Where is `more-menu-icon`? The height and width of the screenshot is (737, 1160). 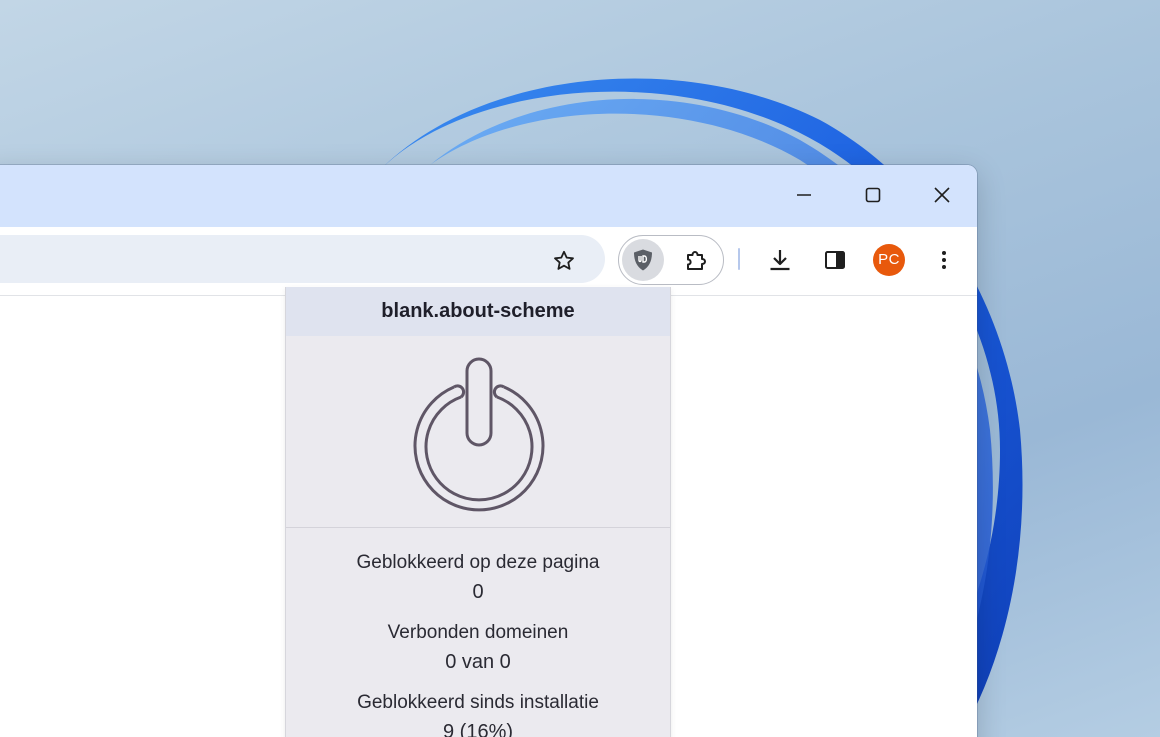
more-menu-icon is located at coordinates (944, 260).